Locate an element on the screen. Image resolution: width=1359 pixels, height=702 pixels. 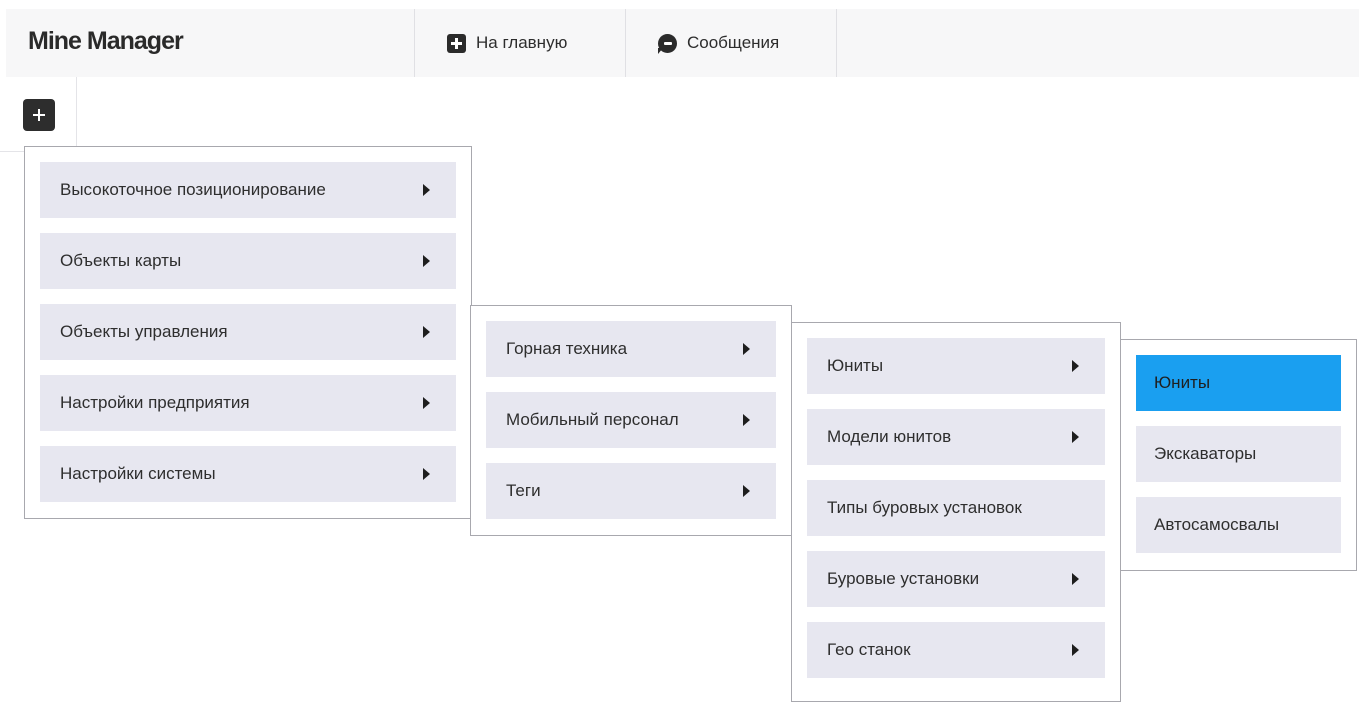
menu-item-label: Модели юнитов is located at coordinates (889, 436).